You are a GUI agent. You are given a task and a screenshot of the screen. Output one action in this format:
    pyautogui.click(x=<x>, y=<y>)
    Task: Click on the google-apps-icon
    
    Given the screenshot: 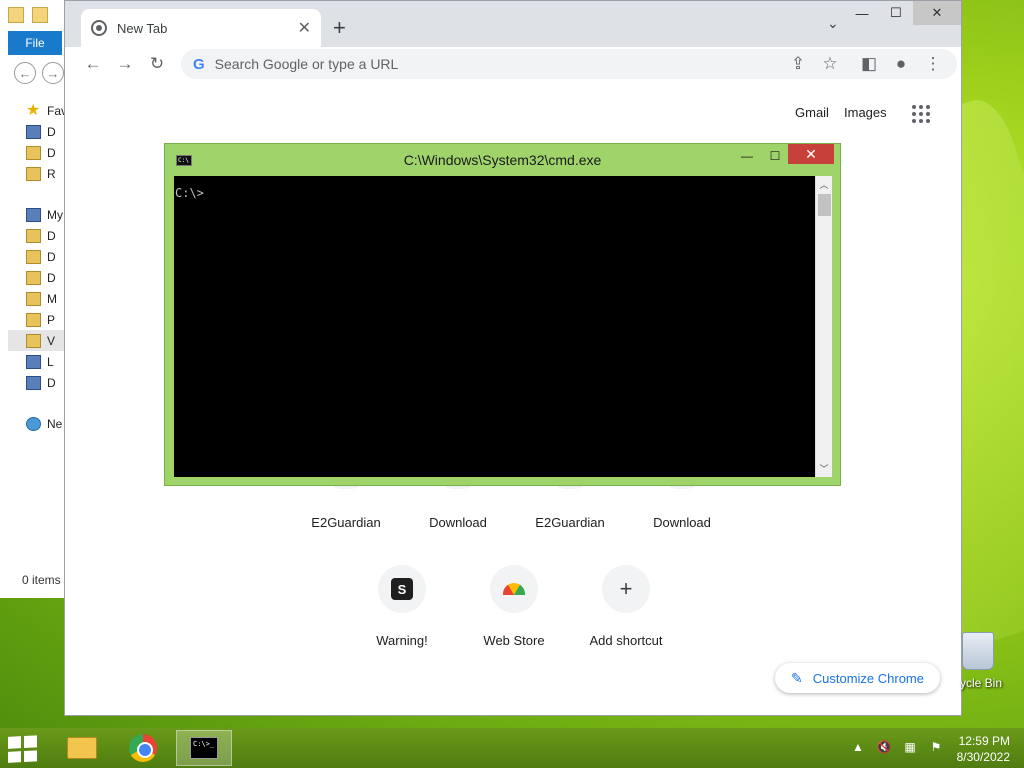 What is the action you would take?
    pyautogui.click(x=921, y=114)
    